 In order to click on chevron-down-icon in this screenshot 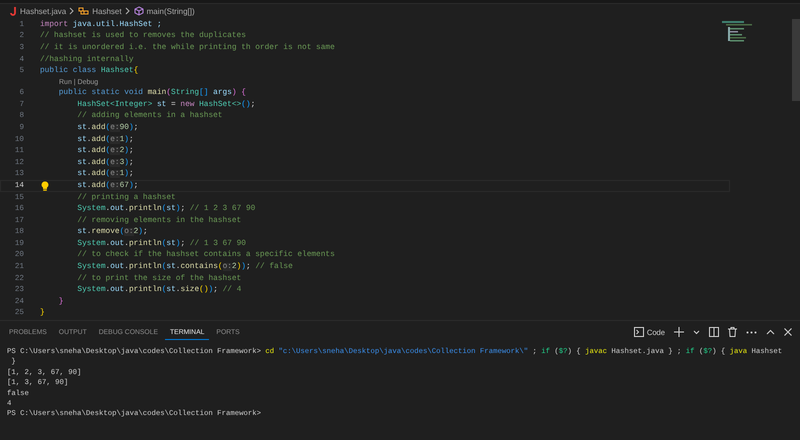, I will do `click(696, 332)`.